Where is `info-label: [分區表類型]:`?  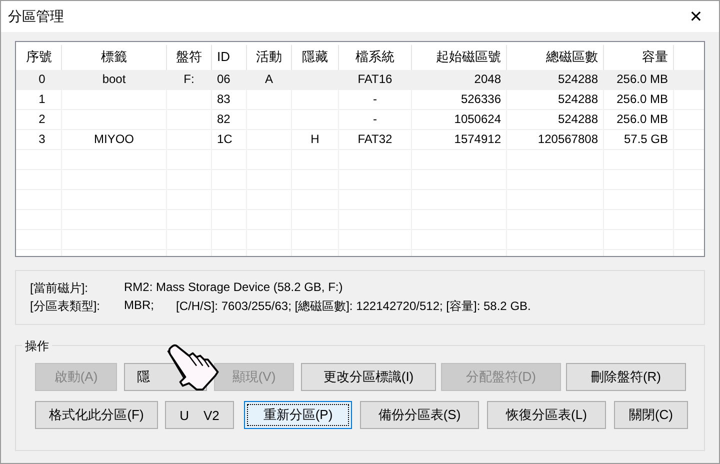
info-label: [分區表類型]: is located at coordinates (66, 306).